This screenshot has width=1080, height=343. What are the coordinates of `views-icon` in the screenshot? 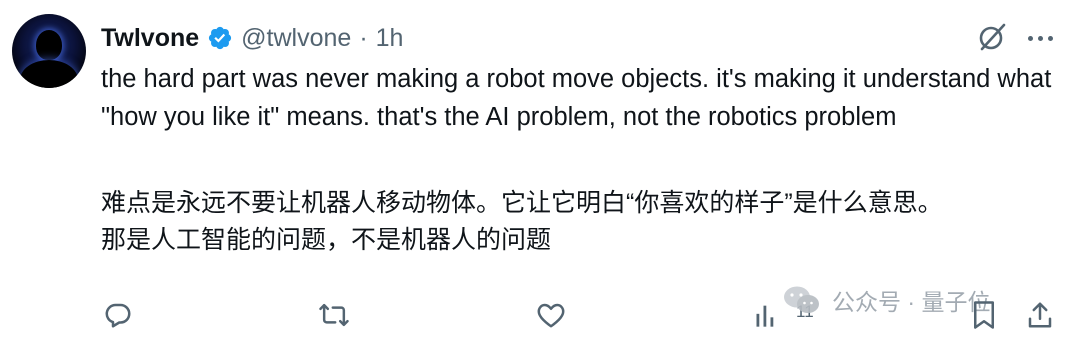 It's located at (765, 316).